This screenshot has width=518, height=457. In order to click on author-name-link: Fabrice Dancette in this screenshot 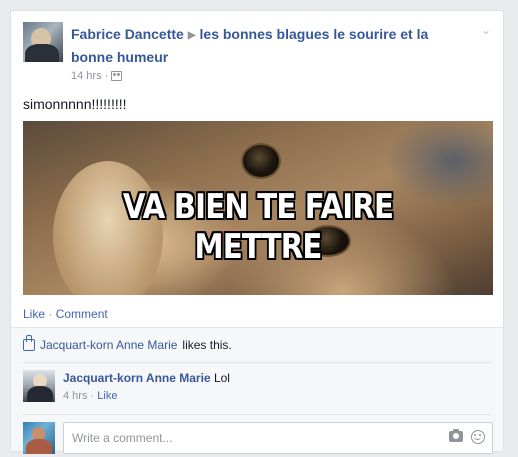, I will do `click(127, 34)`.